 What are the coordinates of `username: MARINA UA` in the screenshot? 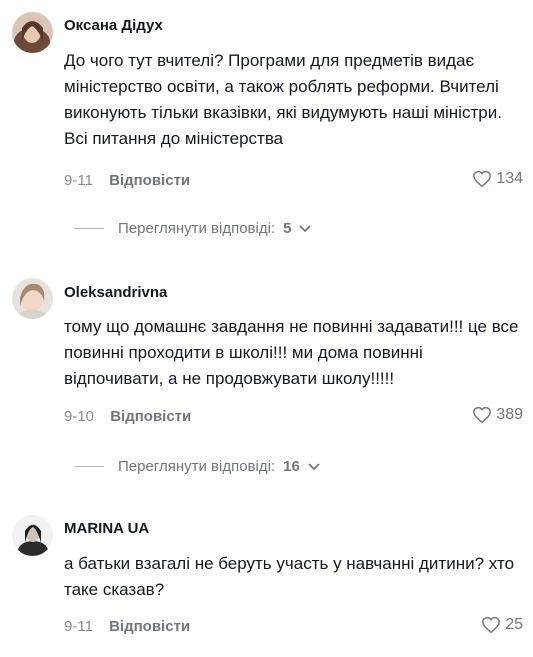 It's located at (106, 528).